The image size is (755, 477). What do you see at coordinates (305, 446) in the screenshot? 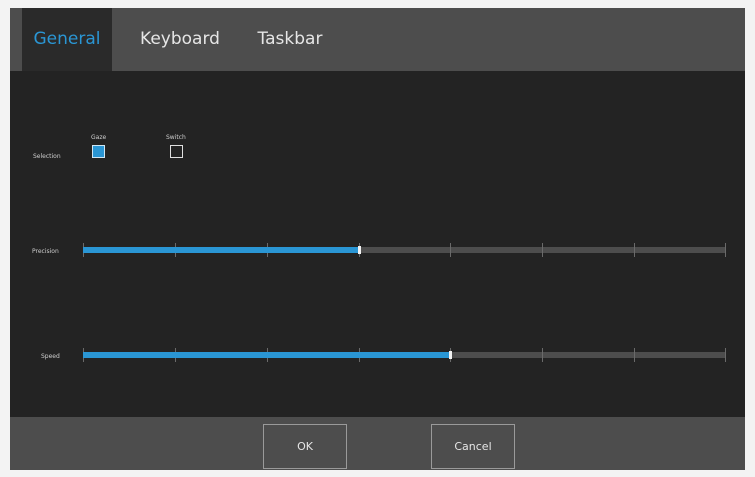
I see `ok-button: OK` at bounding box center [305, 446].